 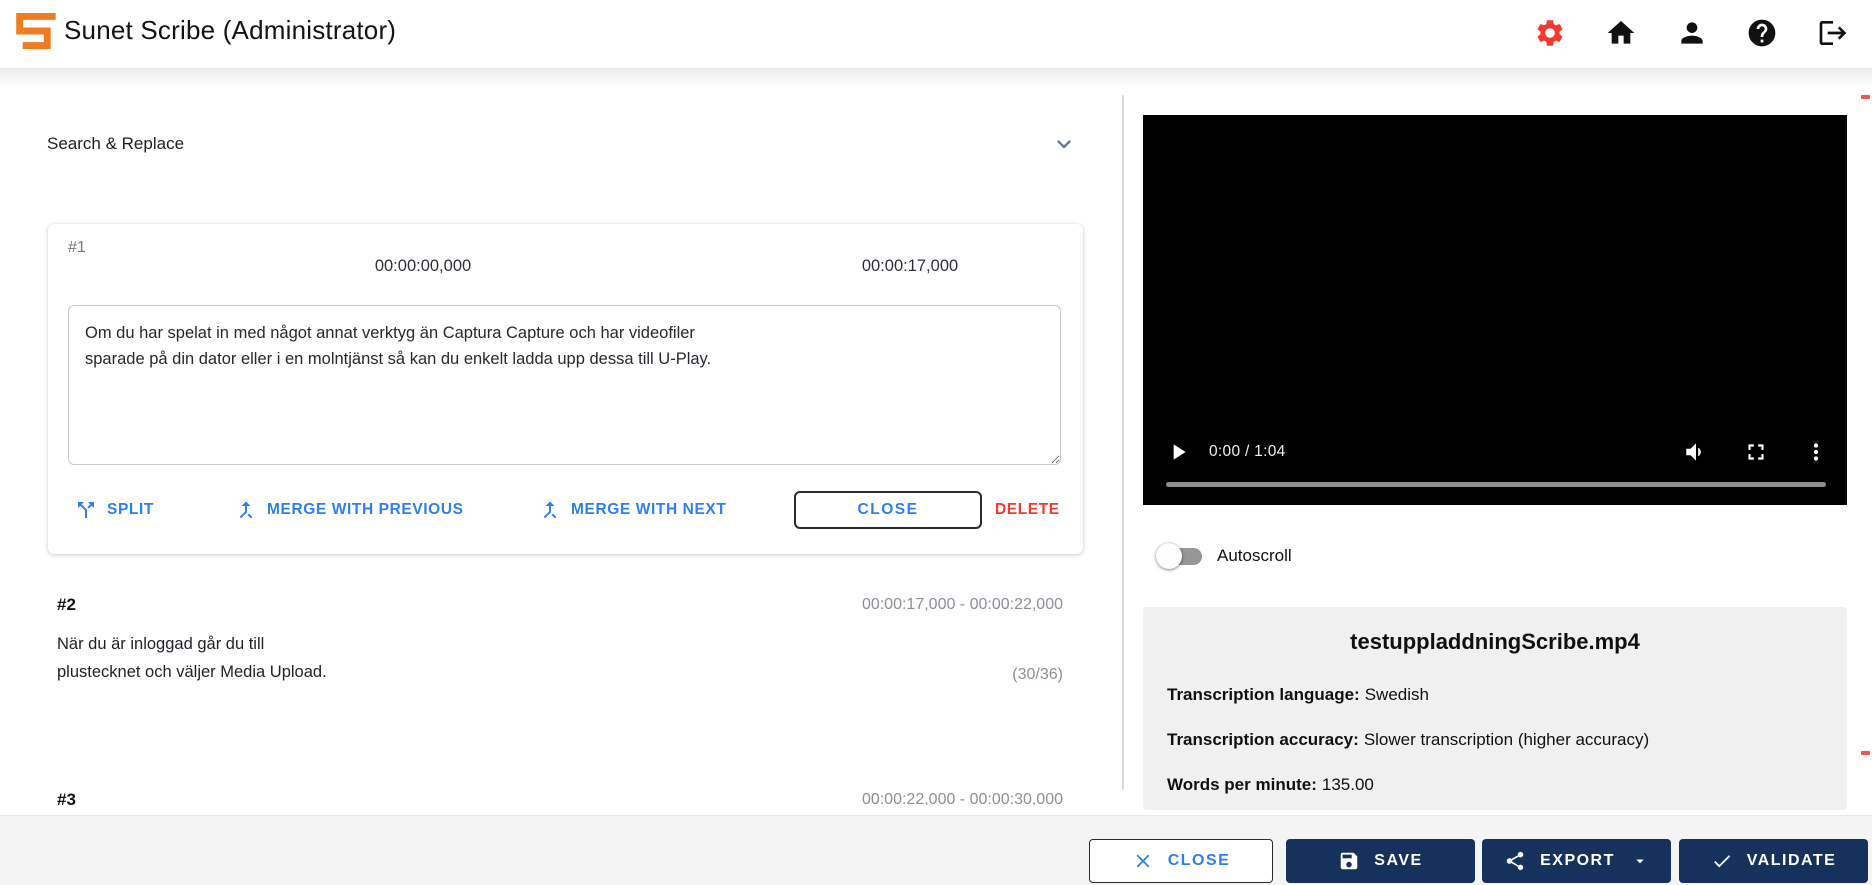 I want to click on panel-scrollbar, so click(x=1123, y=442).